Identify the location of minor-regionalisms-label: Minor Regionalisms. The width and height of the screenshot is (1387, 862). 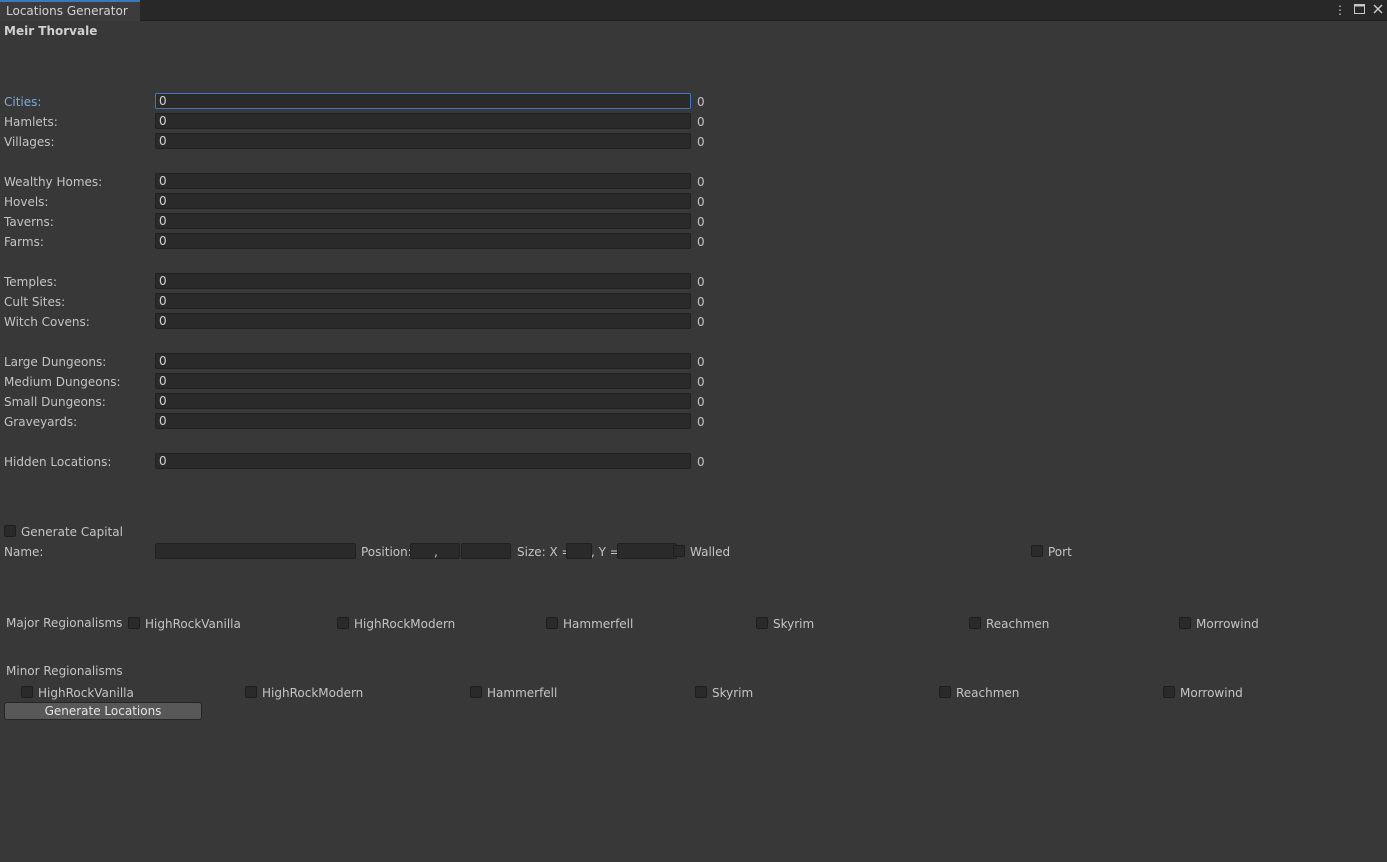
(64, 671).